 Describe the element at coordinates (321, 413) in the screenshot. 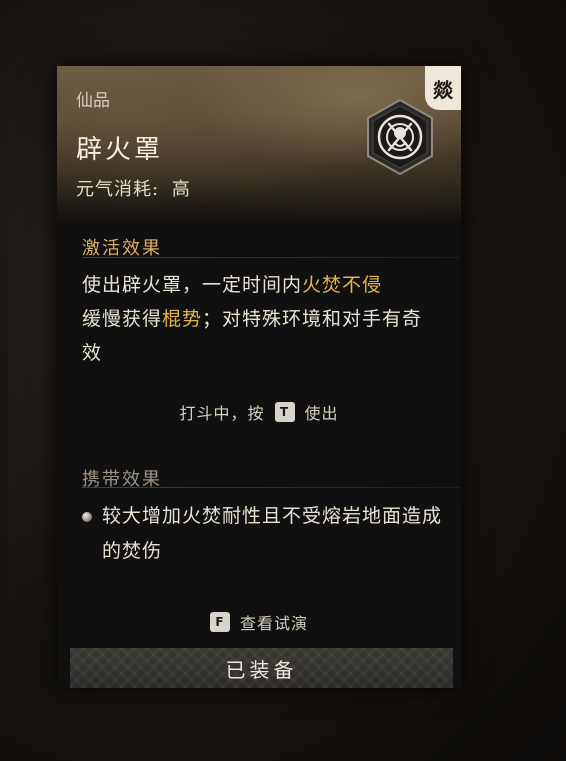

I see `use-hint-suffix: 使出` at that location.